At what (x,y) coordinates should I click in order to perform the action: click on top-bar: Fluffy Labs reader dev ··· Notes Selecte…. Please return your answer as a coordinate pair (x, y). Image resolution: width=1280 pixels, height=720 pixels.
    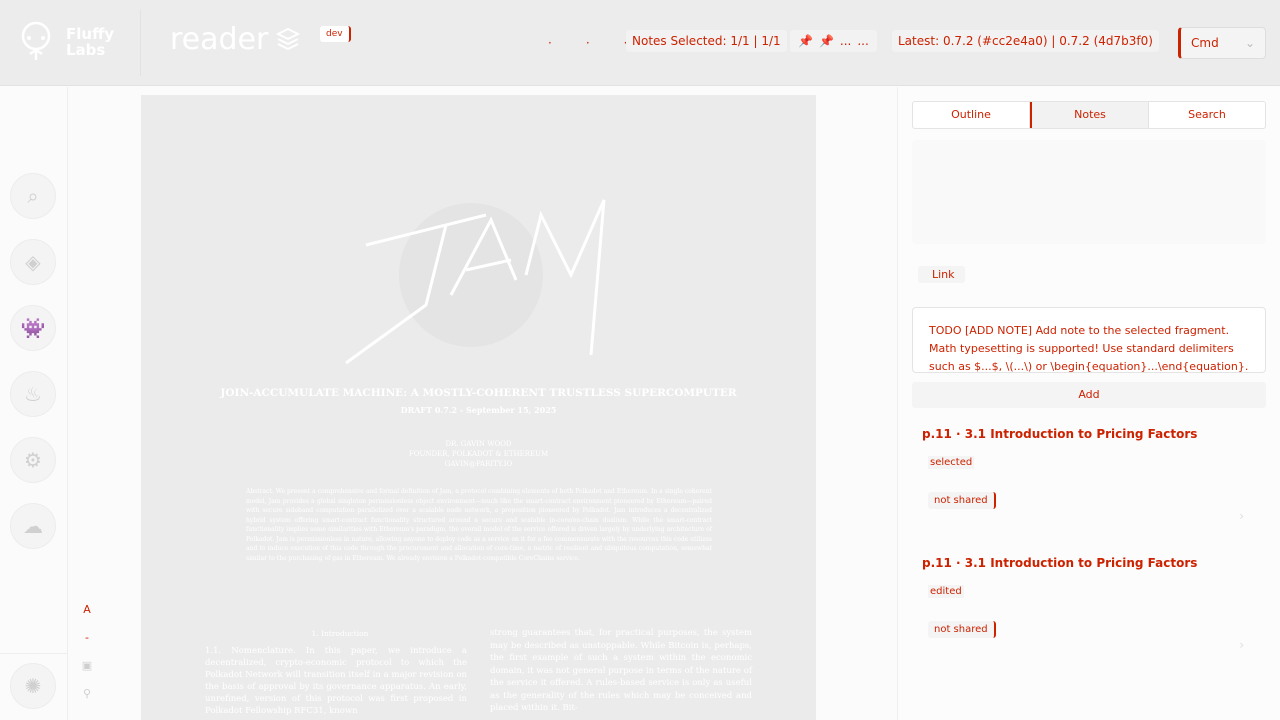
    Looking at the image, I should click on (640, 43).